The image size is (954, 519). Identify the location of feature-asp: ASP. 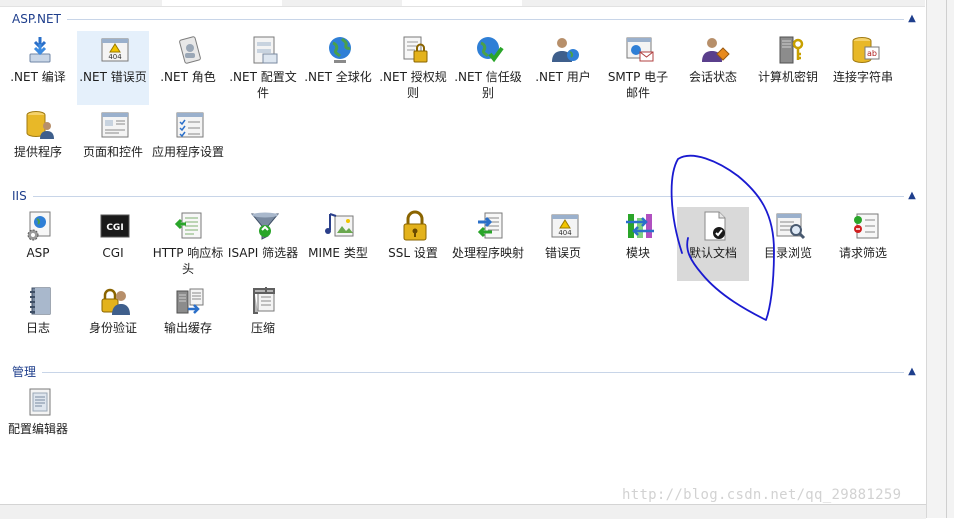
(38, 244).